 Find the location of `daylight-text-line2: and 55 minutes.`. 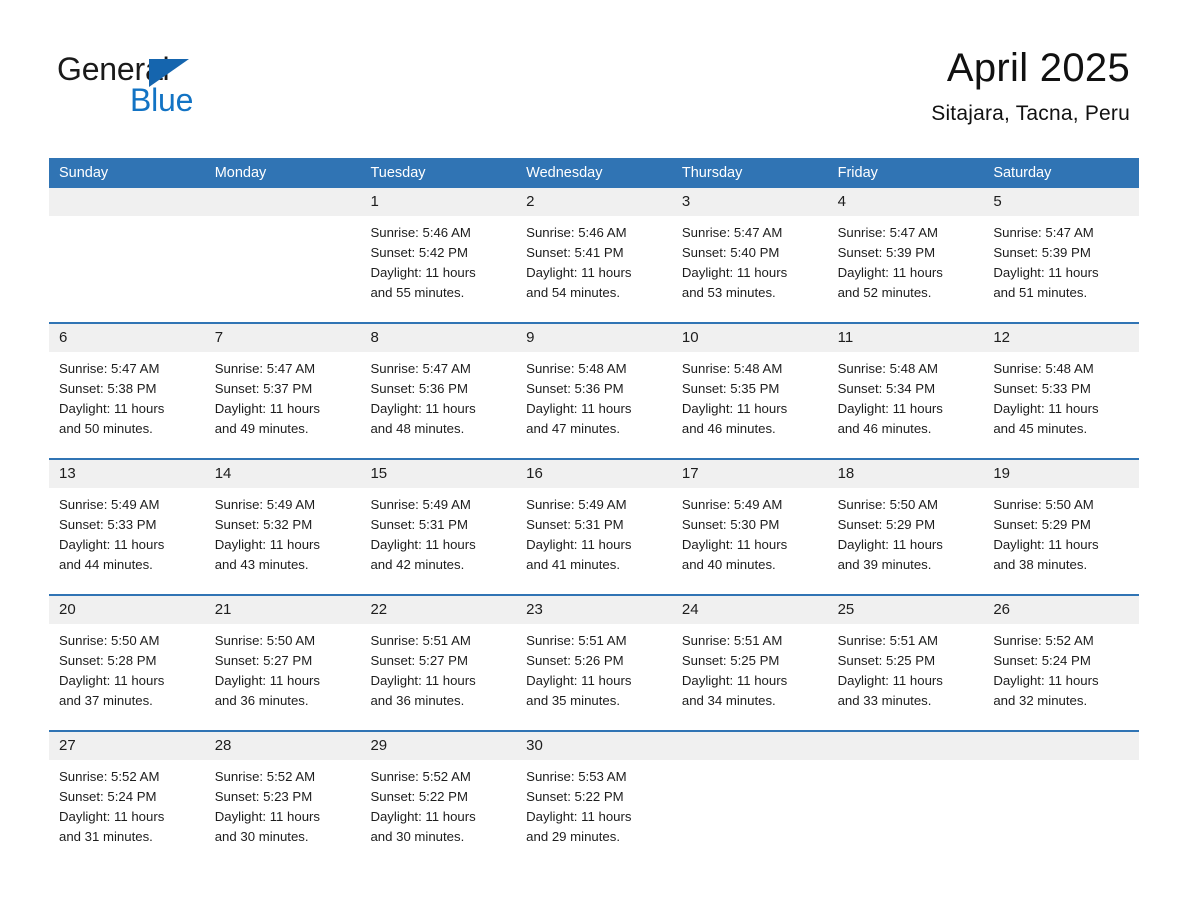

daylight-text-line2: and 55 minutes. is located at coordinates (417, 292).